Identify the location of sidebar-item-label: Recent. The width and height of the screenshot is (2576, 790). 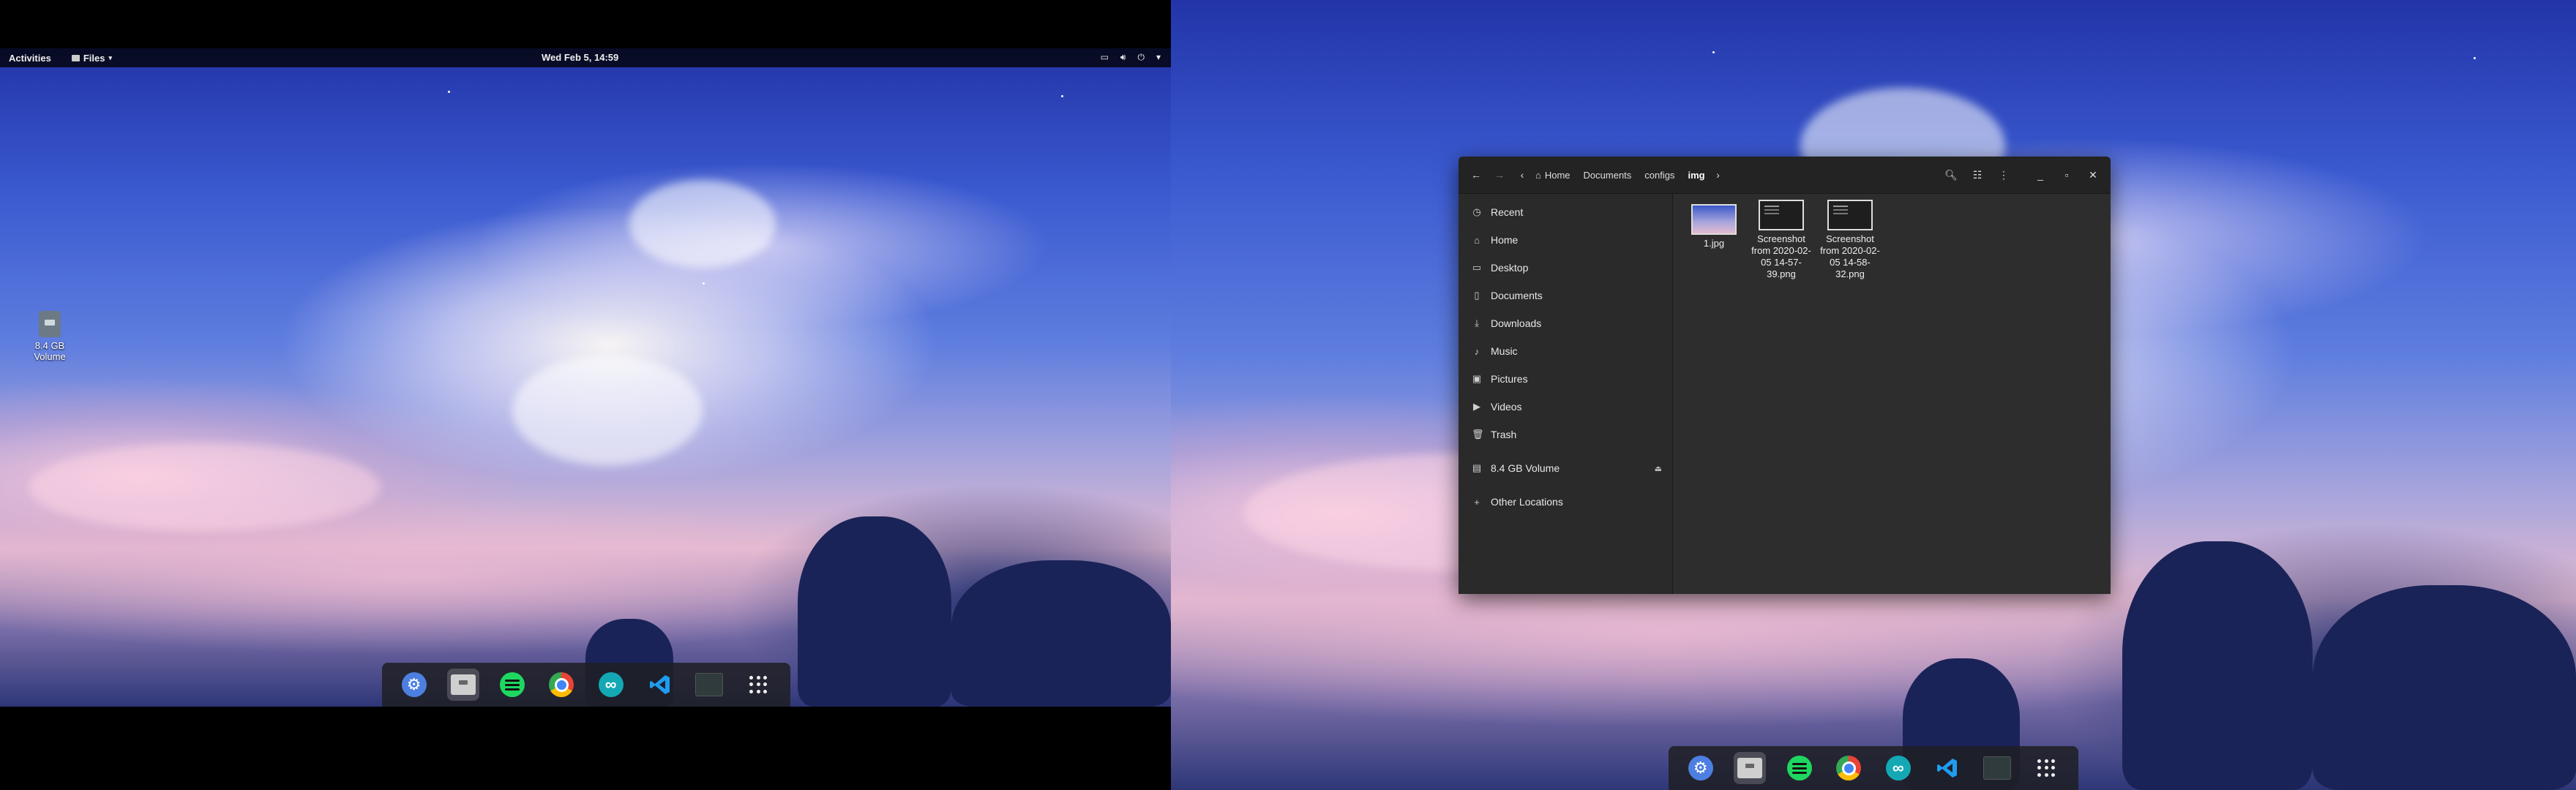
(1507, 212).